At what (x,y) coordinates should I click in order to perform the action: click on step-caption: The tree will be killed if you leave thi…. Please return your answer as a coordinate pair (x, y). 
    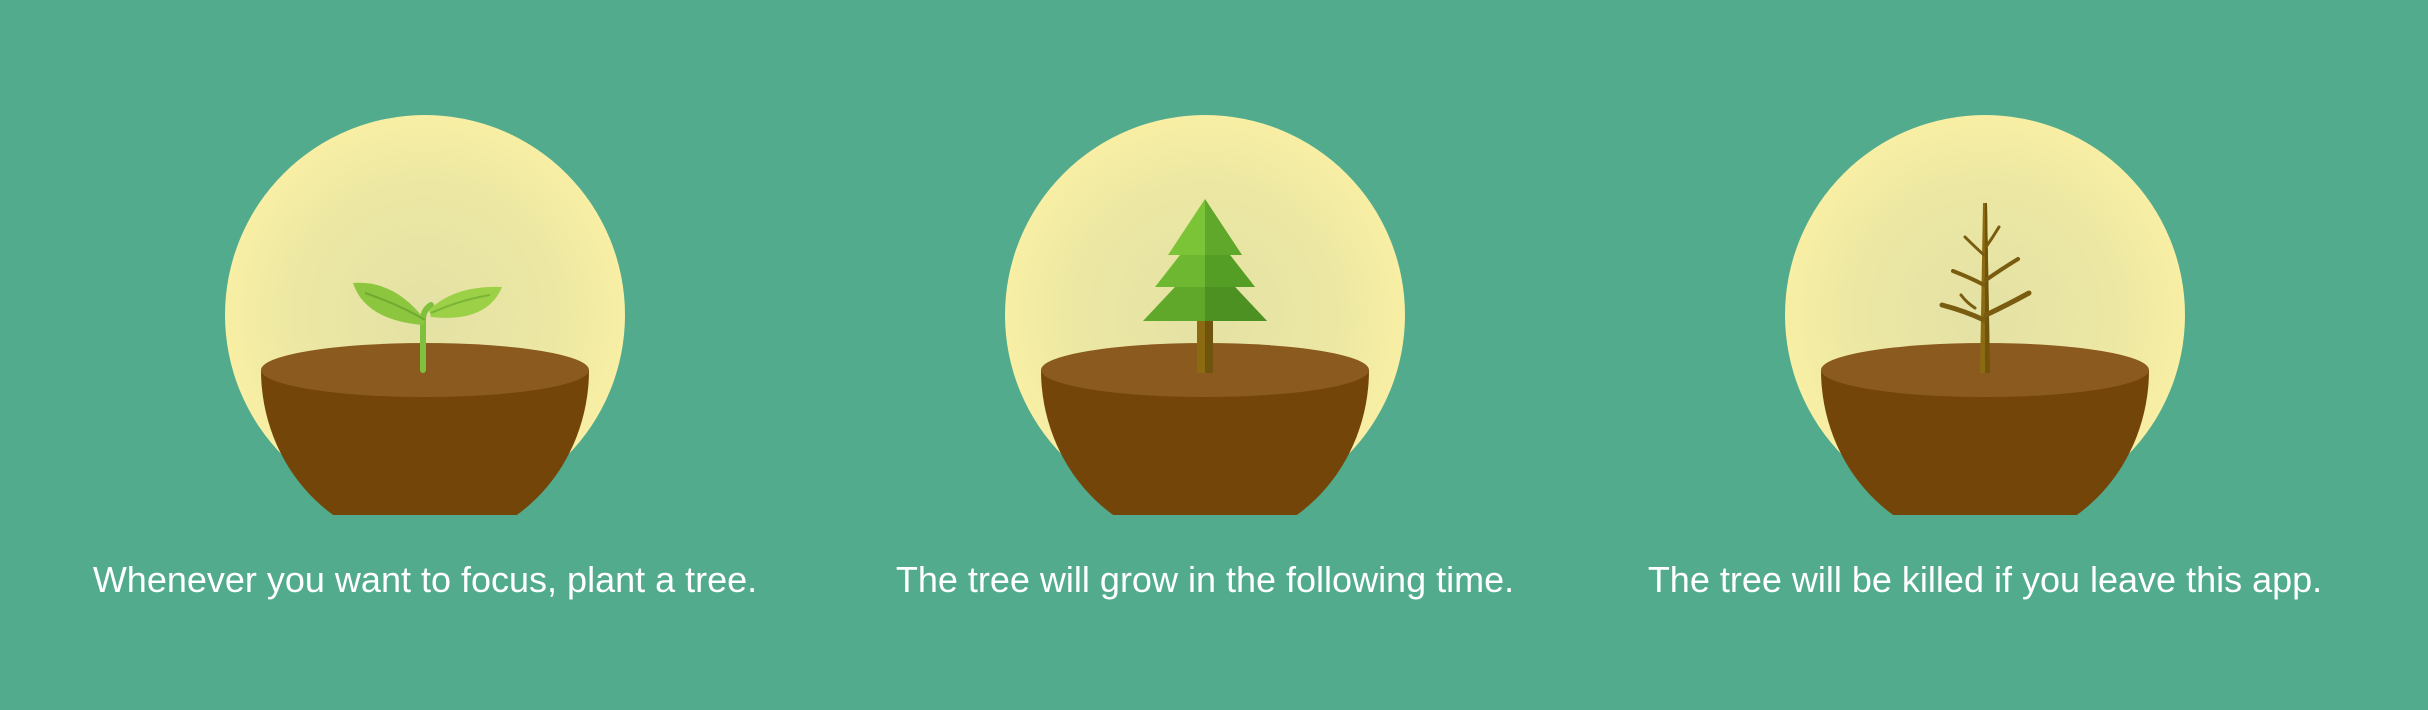
    Looking at the image, I should click on (1985, 579).